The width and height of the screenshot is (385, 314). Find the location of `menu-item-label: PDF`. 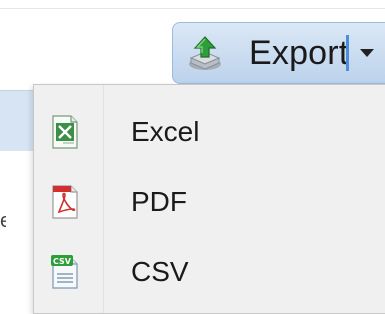

menu-item-label: PDF is located at coordinates (159, 201).